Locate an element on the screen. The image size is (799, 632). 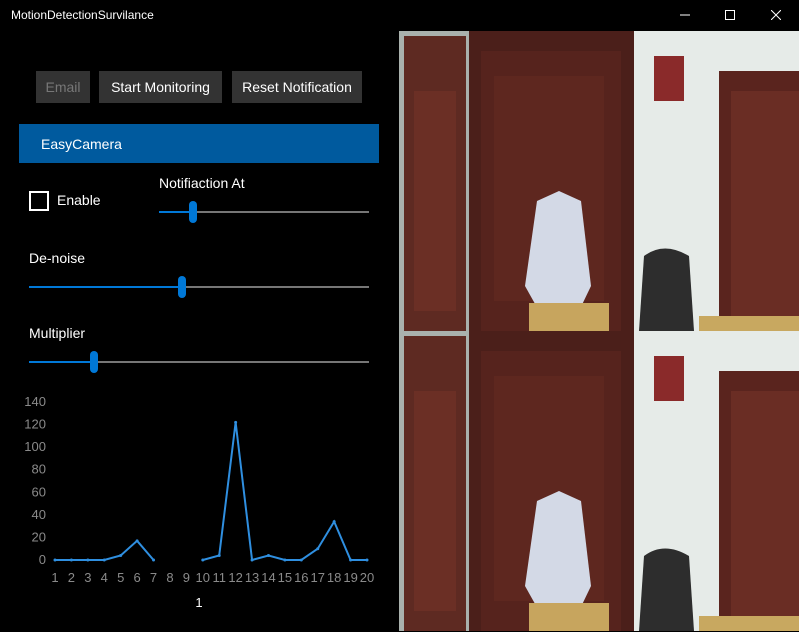
maximize-icon is located at coordinates (730, 15).